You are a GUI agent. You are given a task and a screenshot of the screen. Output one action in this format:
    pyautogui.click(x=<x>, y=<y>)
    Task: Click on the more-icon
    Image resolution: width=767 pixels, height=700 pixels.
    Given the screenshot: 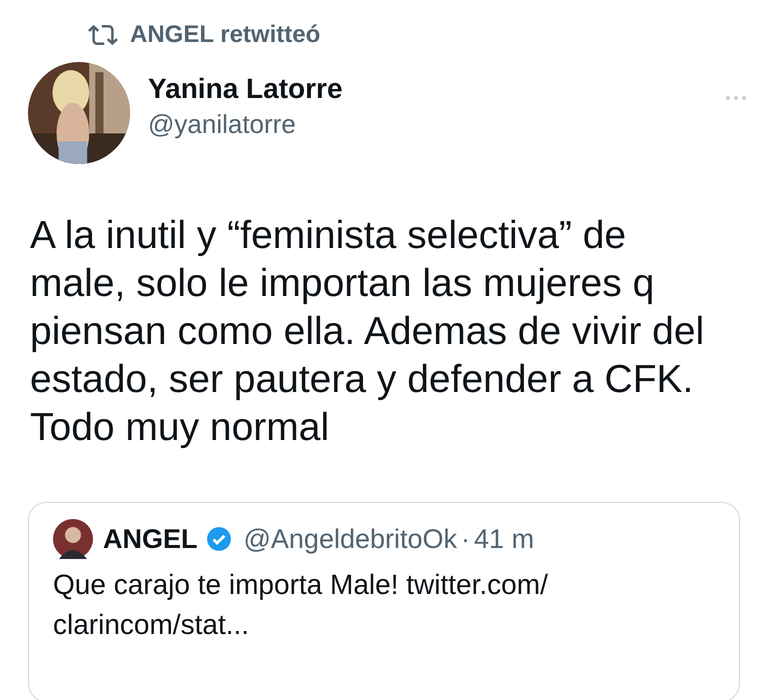 What is the action you would take?
    pyautogui.click(x=736, y=98)
    